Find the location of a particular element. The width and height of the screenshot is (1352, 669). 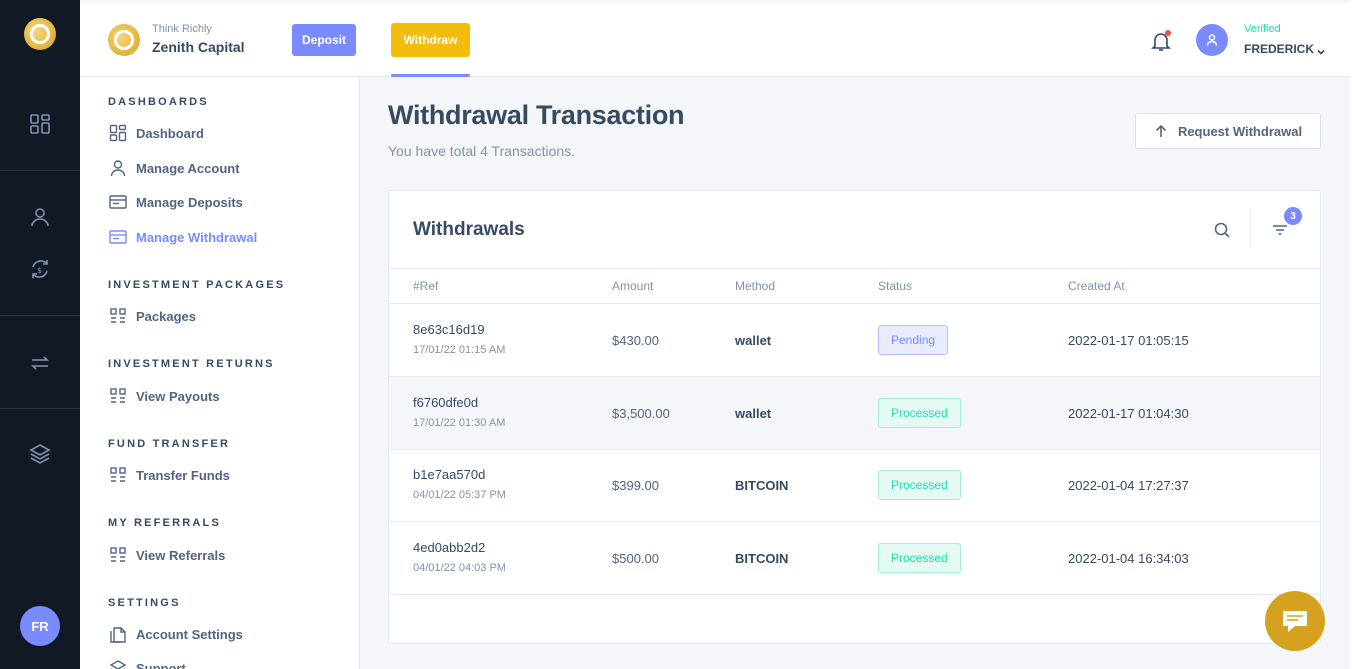

sidebar-item-manage-deposits: Manage Deposits is located at coordinates (175, 202).